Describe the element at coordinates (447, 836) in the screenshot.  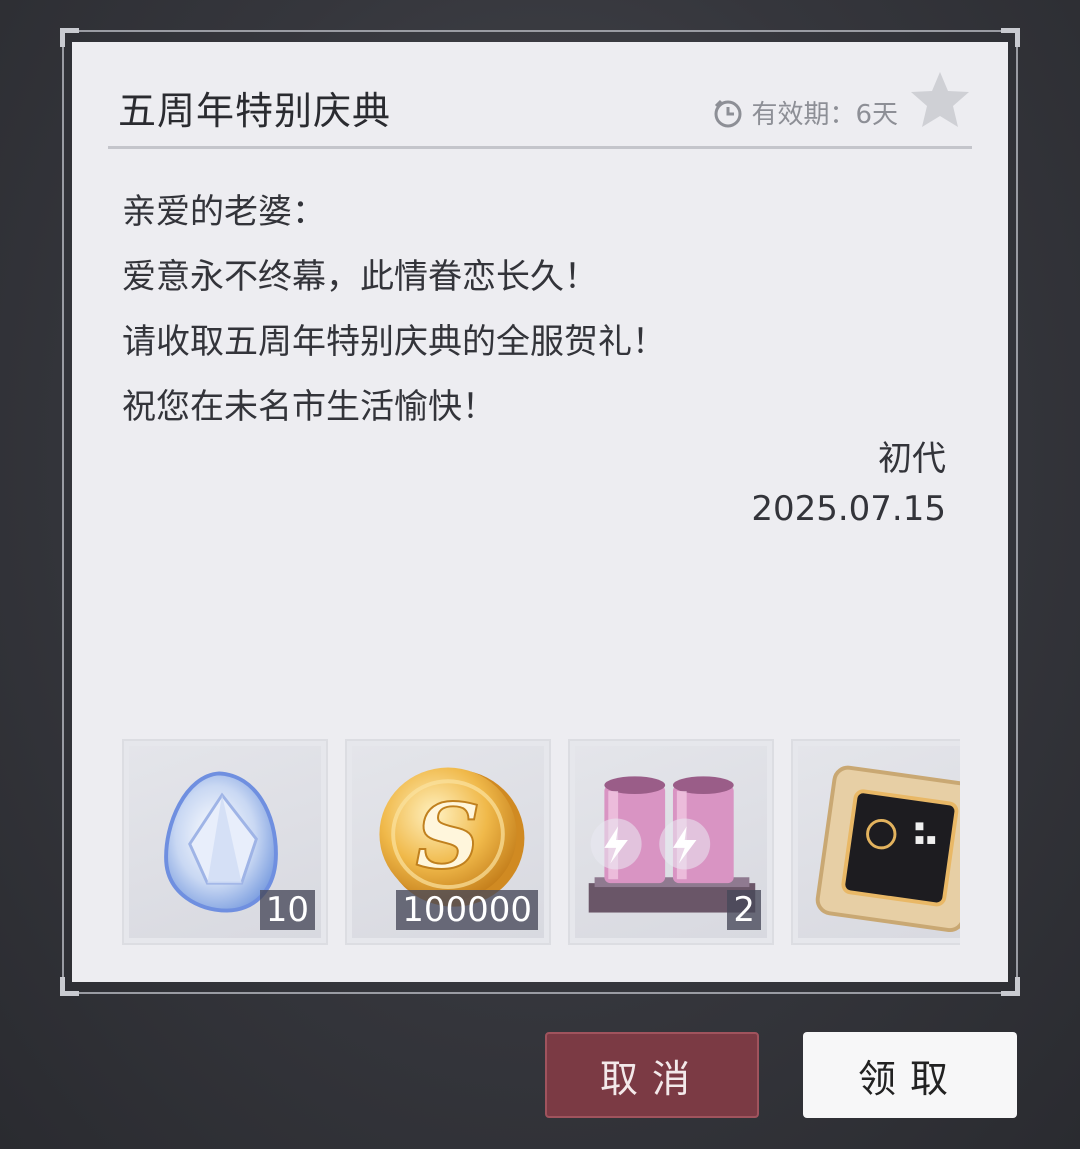
I see `svg-text: S` at that location.